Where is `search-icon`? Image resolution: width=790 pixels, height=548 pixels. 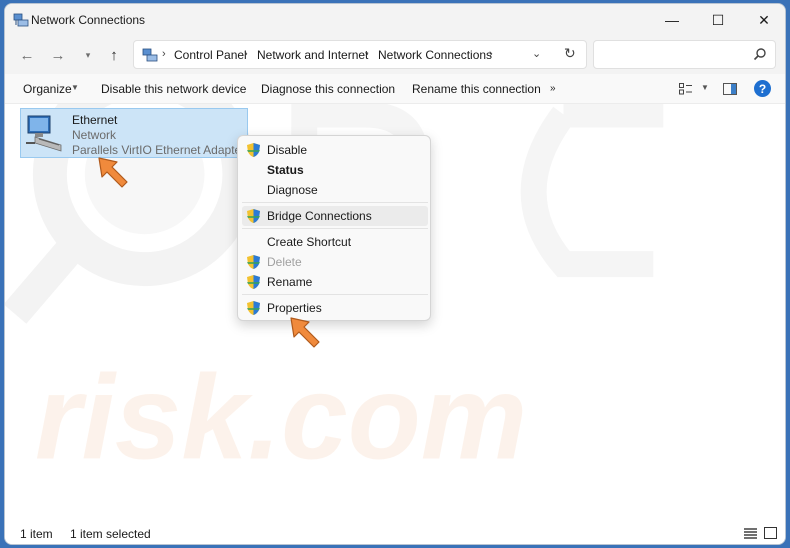
search-icon is located at coordinates (759, 54).